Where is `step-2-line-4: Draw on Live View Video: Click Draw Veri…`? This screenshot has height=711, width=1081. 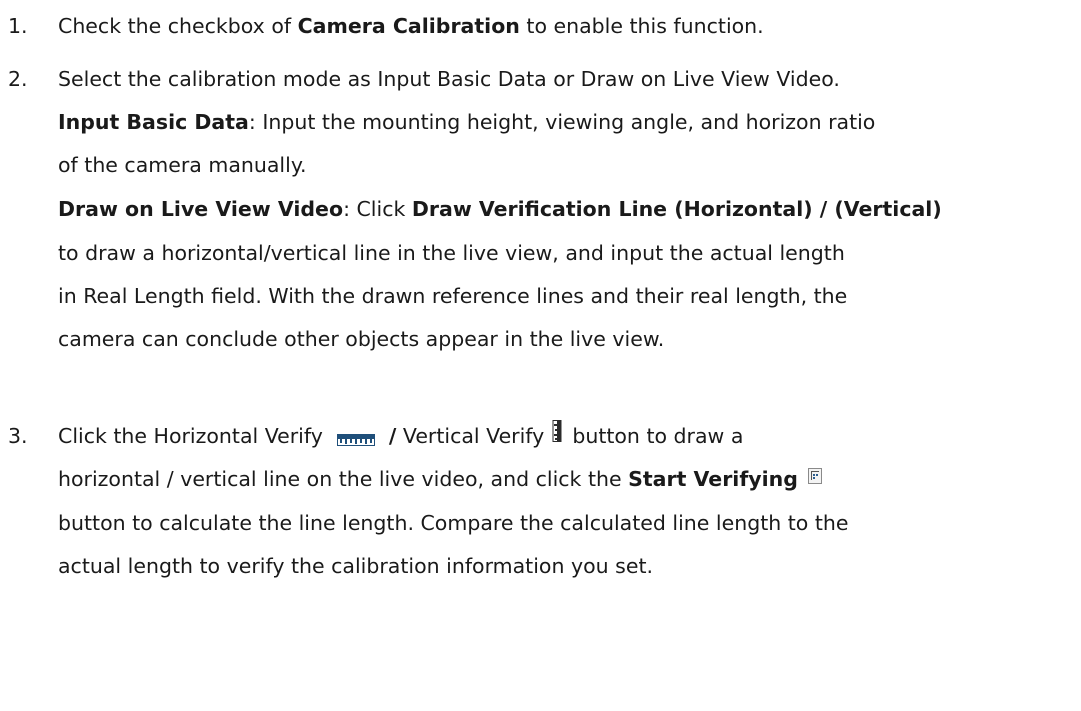
step-2-line-4: Draw on Live View Video: Click Draw Veri… is located at coordinates (500, 209).